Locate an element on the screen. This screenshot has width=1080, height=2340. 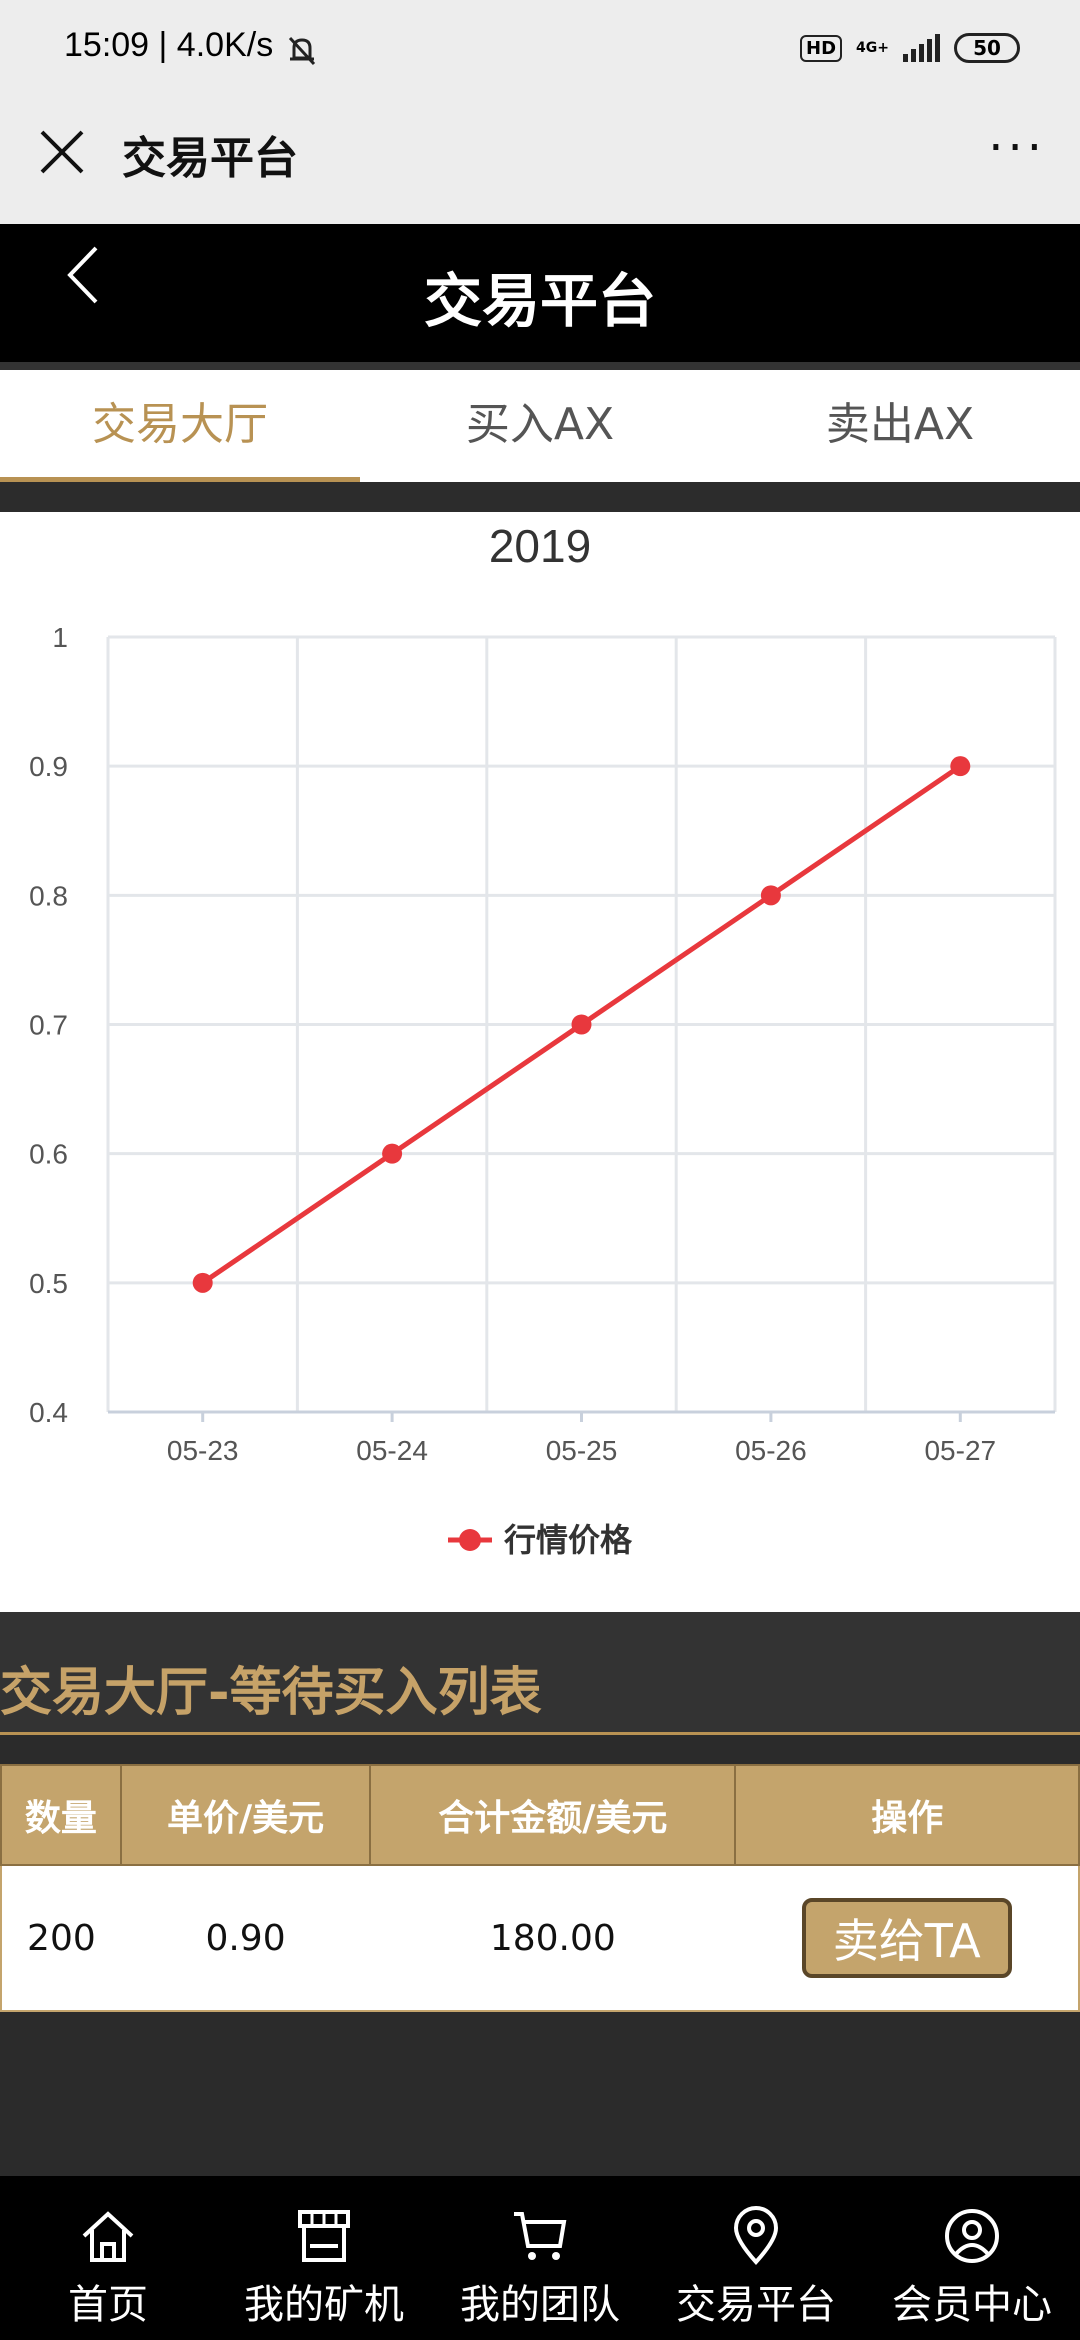
cell-action: 卖给TA is located at coordinates (907, 1938).